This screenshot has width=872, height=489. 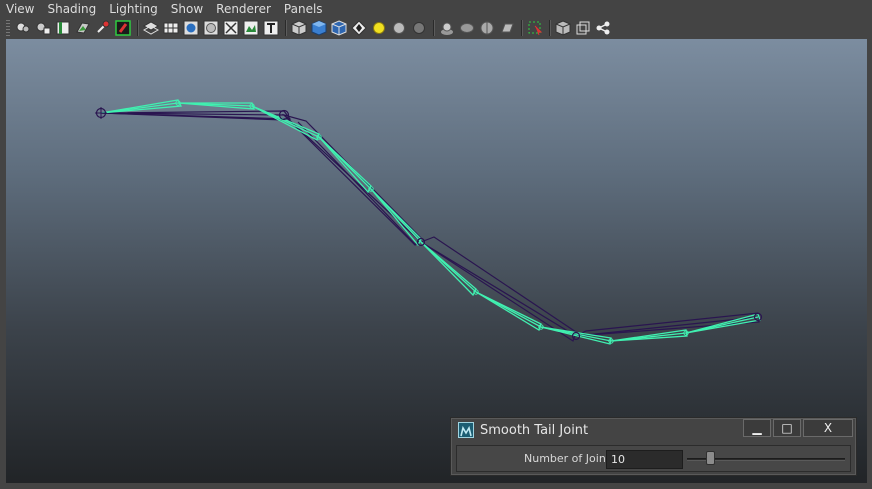 I want to click on ambient-occlusion-icon, so click(x=419, y=28).